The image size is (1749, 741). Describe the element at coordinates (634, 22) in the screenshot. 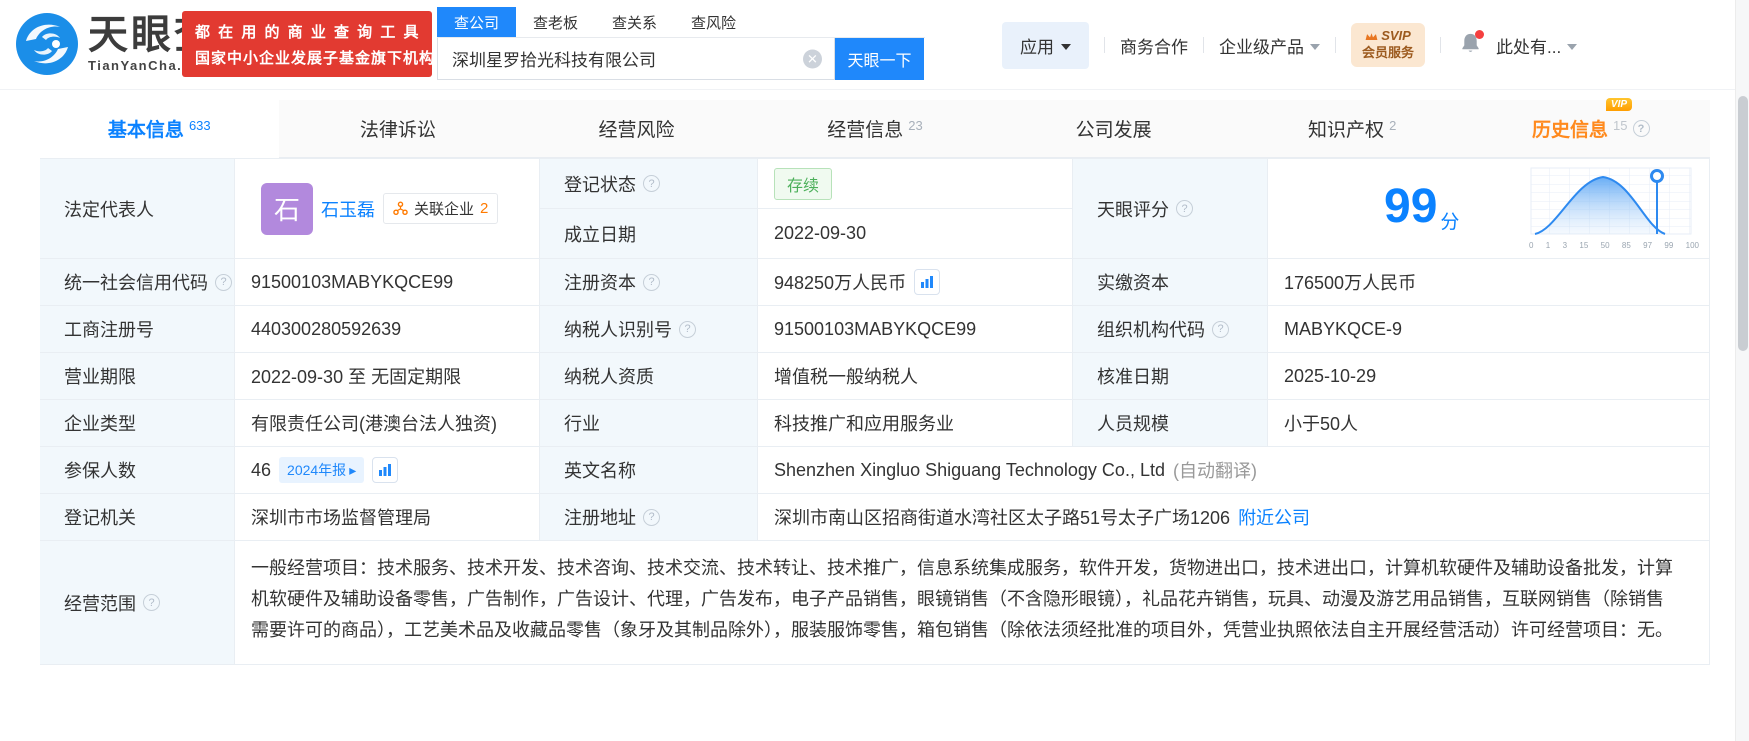

I see `search-tab-relation: 查关系` at that location.